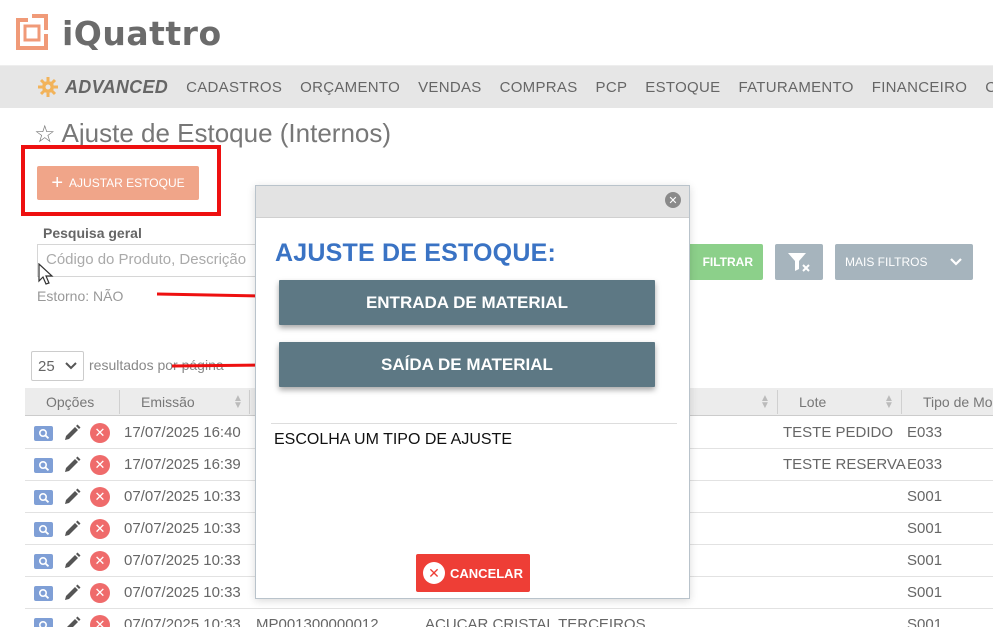 Image resolution: width=993 pixels, height=627 pixels. I want to click on nav-item-compras: COMPRAS, so click(539, 87).